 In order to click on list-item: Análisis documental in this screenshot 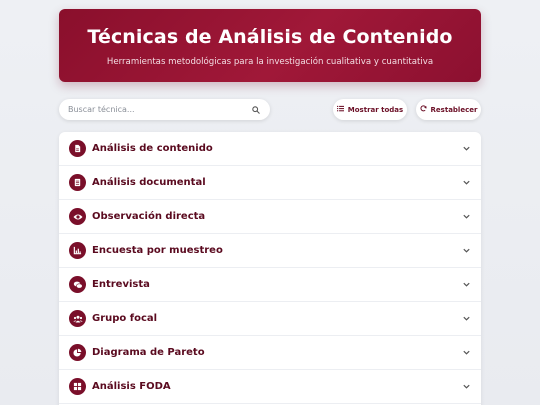, I will do `click(270, 183)`.